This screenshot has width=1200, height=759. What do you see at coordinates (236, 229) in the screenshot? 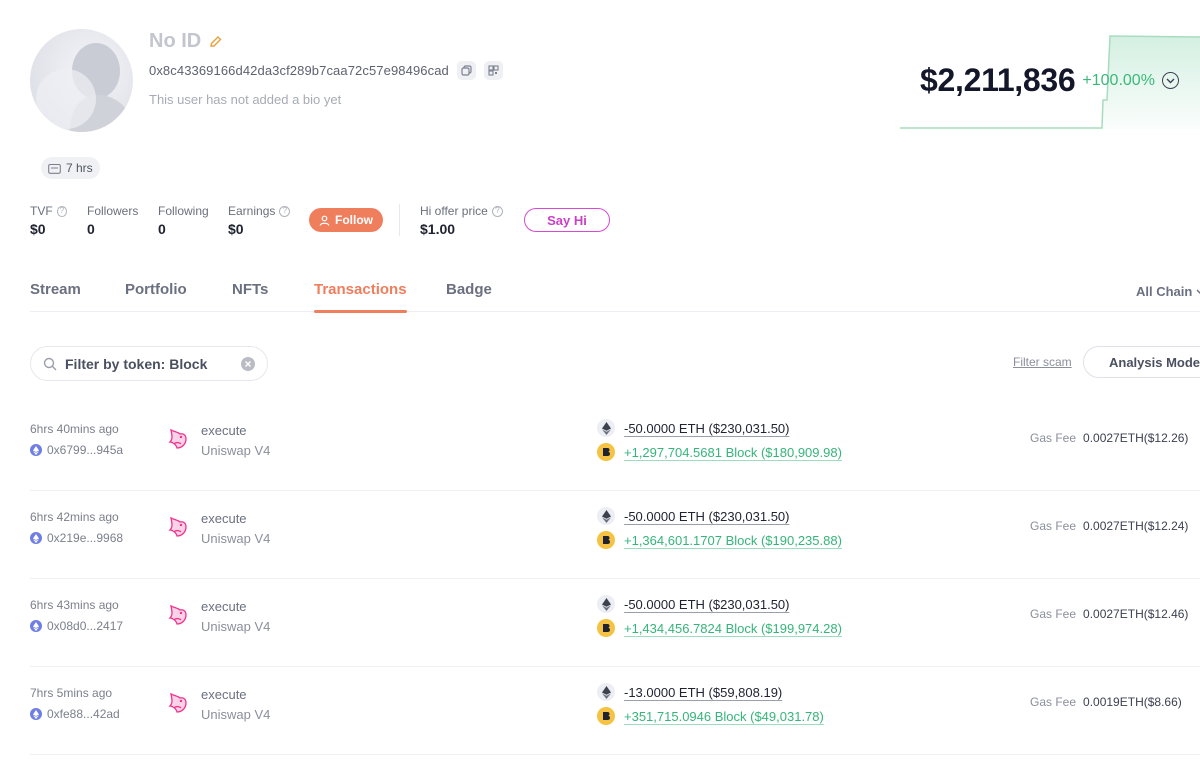
I see `stat-earnings-value: $0` at bounding box center [236, 229].